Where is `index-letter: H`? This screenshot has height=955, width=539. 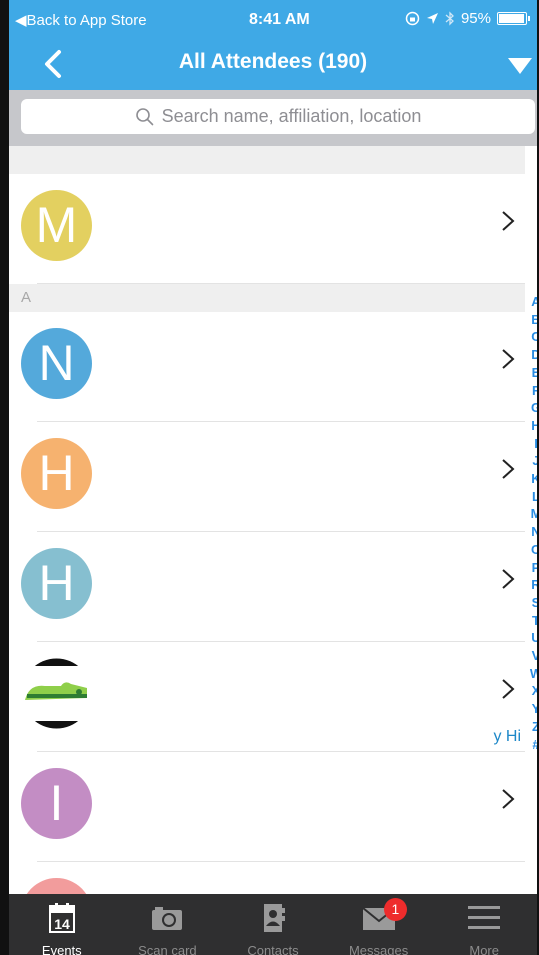 index-letter: H is located at coordinates (534, 426).